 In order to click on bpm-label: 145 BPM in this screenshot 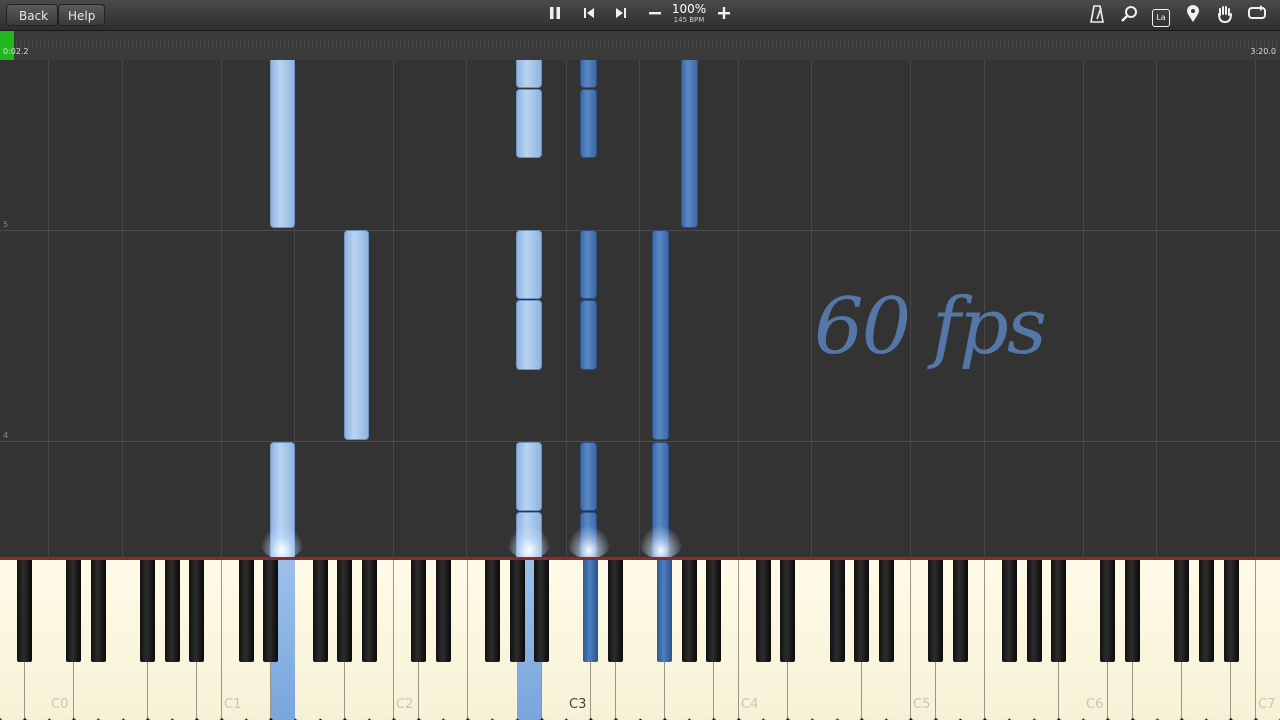, I will do `click(689, 20)`.